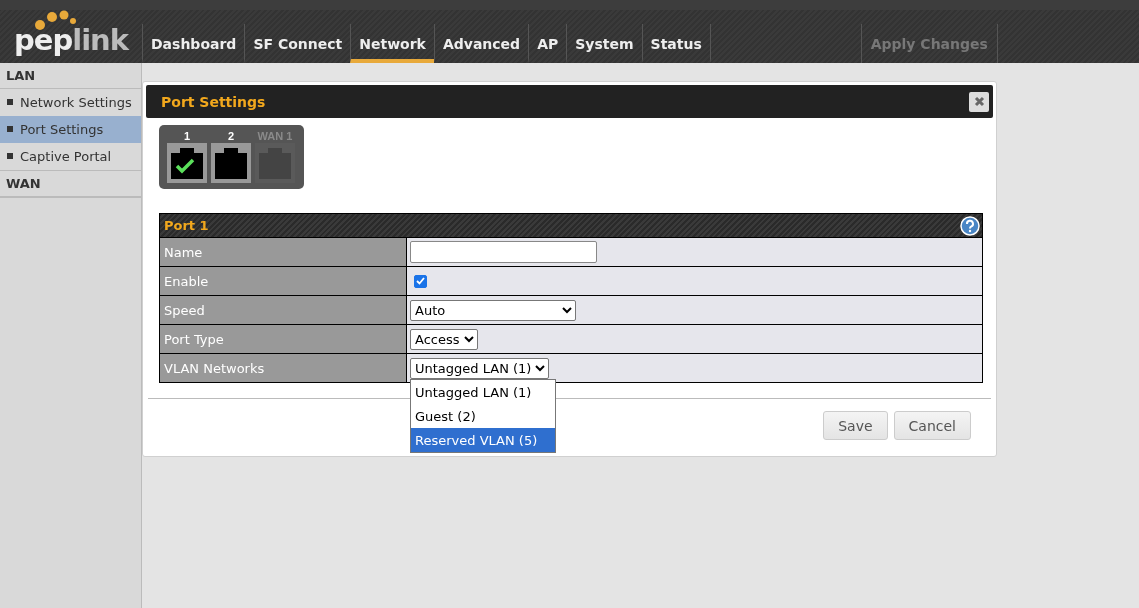 The width and height of the screenshot is (1139, 608). What do you see at coordinates (186, 225) in the screenshot?
I see `table-title: Port 1` at bounding box center [186, 225].